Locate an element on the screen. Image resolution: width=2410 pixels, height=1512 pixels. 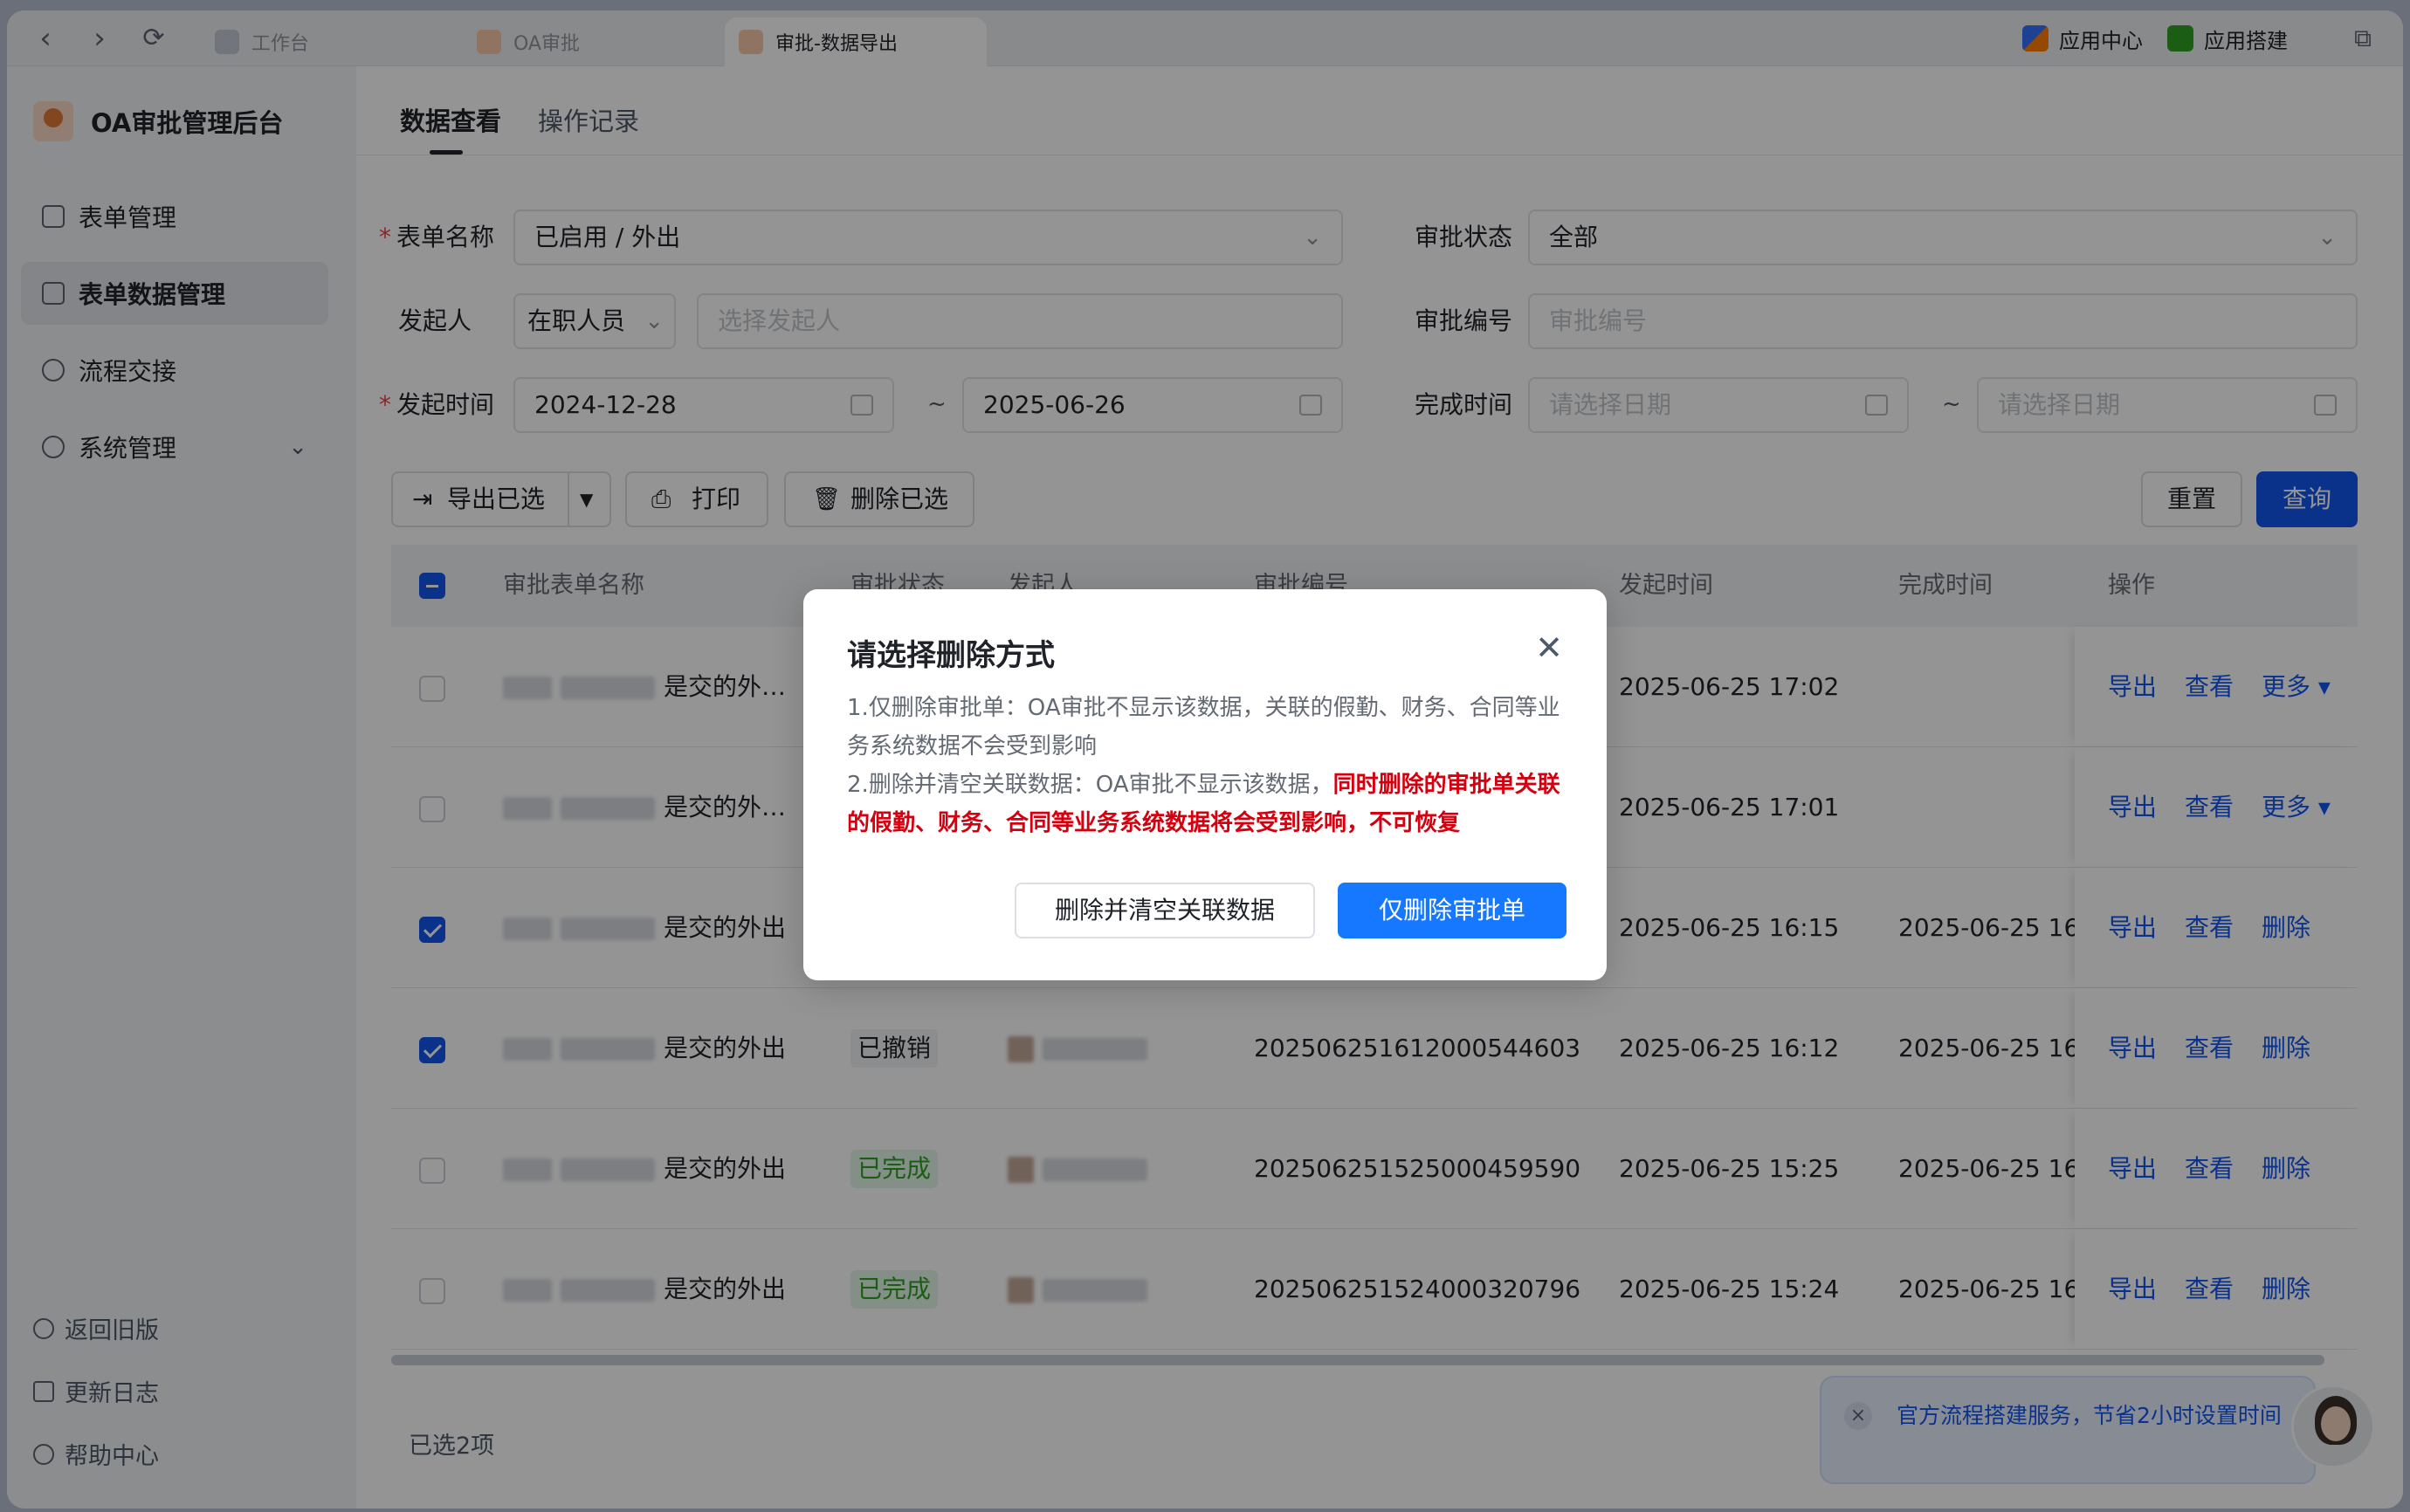
dialog-title: 请选择删除方式 is located at coordinates (951, 656).